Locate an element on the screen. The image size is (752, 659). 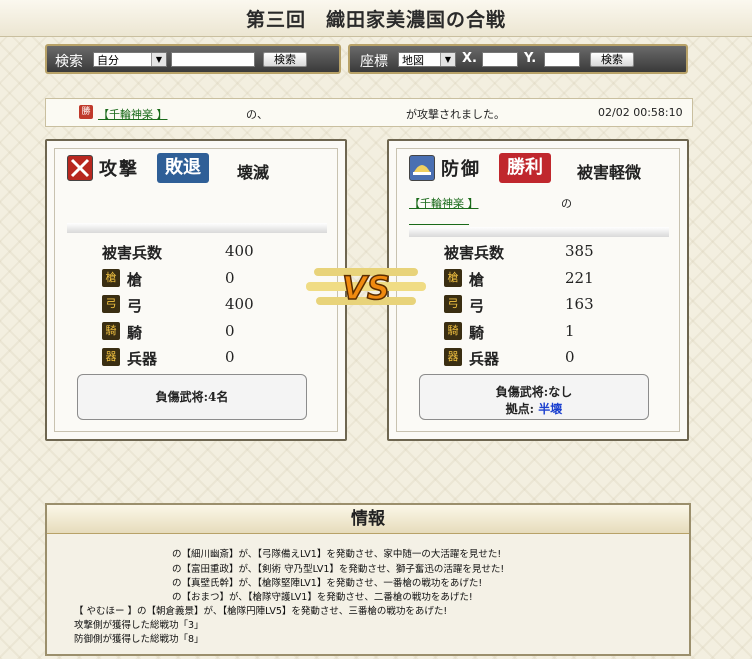
defense-injured-box: 負傷武将:なし 拠点: 半壊 is located at coordinates (534, 397).